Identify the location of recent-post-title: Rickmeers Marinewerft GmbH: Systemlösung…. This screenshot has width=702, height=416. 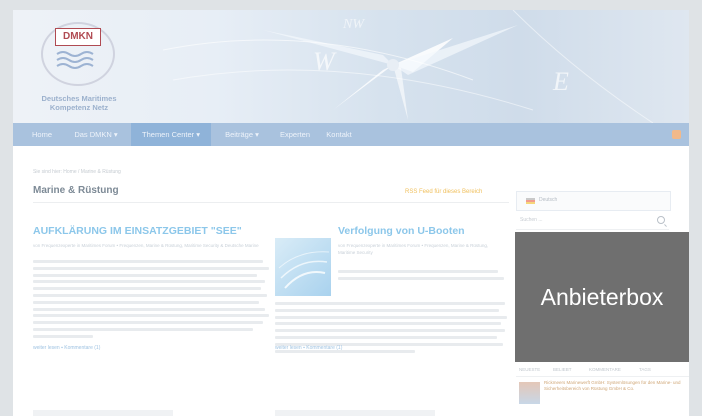
(615, 386).